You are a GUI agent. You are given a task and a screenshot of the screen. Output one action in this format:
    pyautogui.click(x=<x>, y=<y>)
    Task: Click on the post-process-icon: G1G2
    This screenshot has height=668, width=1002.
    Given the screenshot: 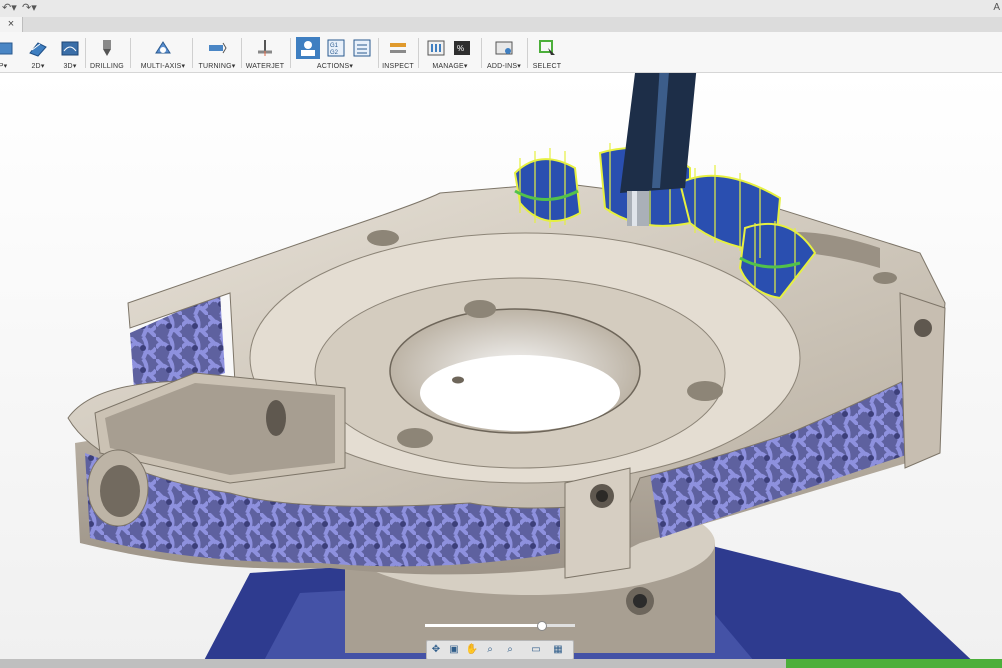 What is the action you would take?
    pyautogui.click(x=336, y=48)
    